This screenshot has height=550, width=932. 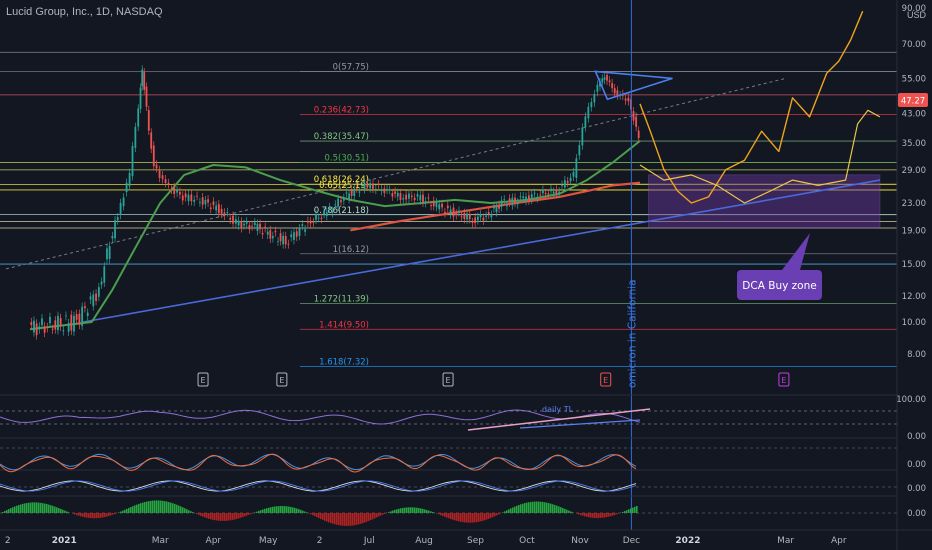 I want to click on fib-label: 1.618(7.32), so click(x=344, y=363).